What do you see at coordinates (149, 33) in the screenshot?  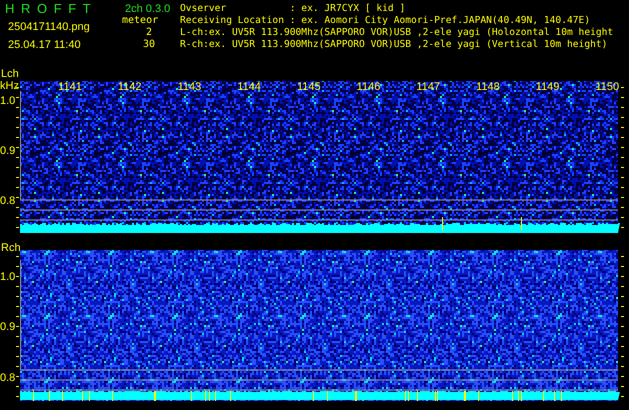 I see `meteor-count: 2` at bounding box center [149, 33].